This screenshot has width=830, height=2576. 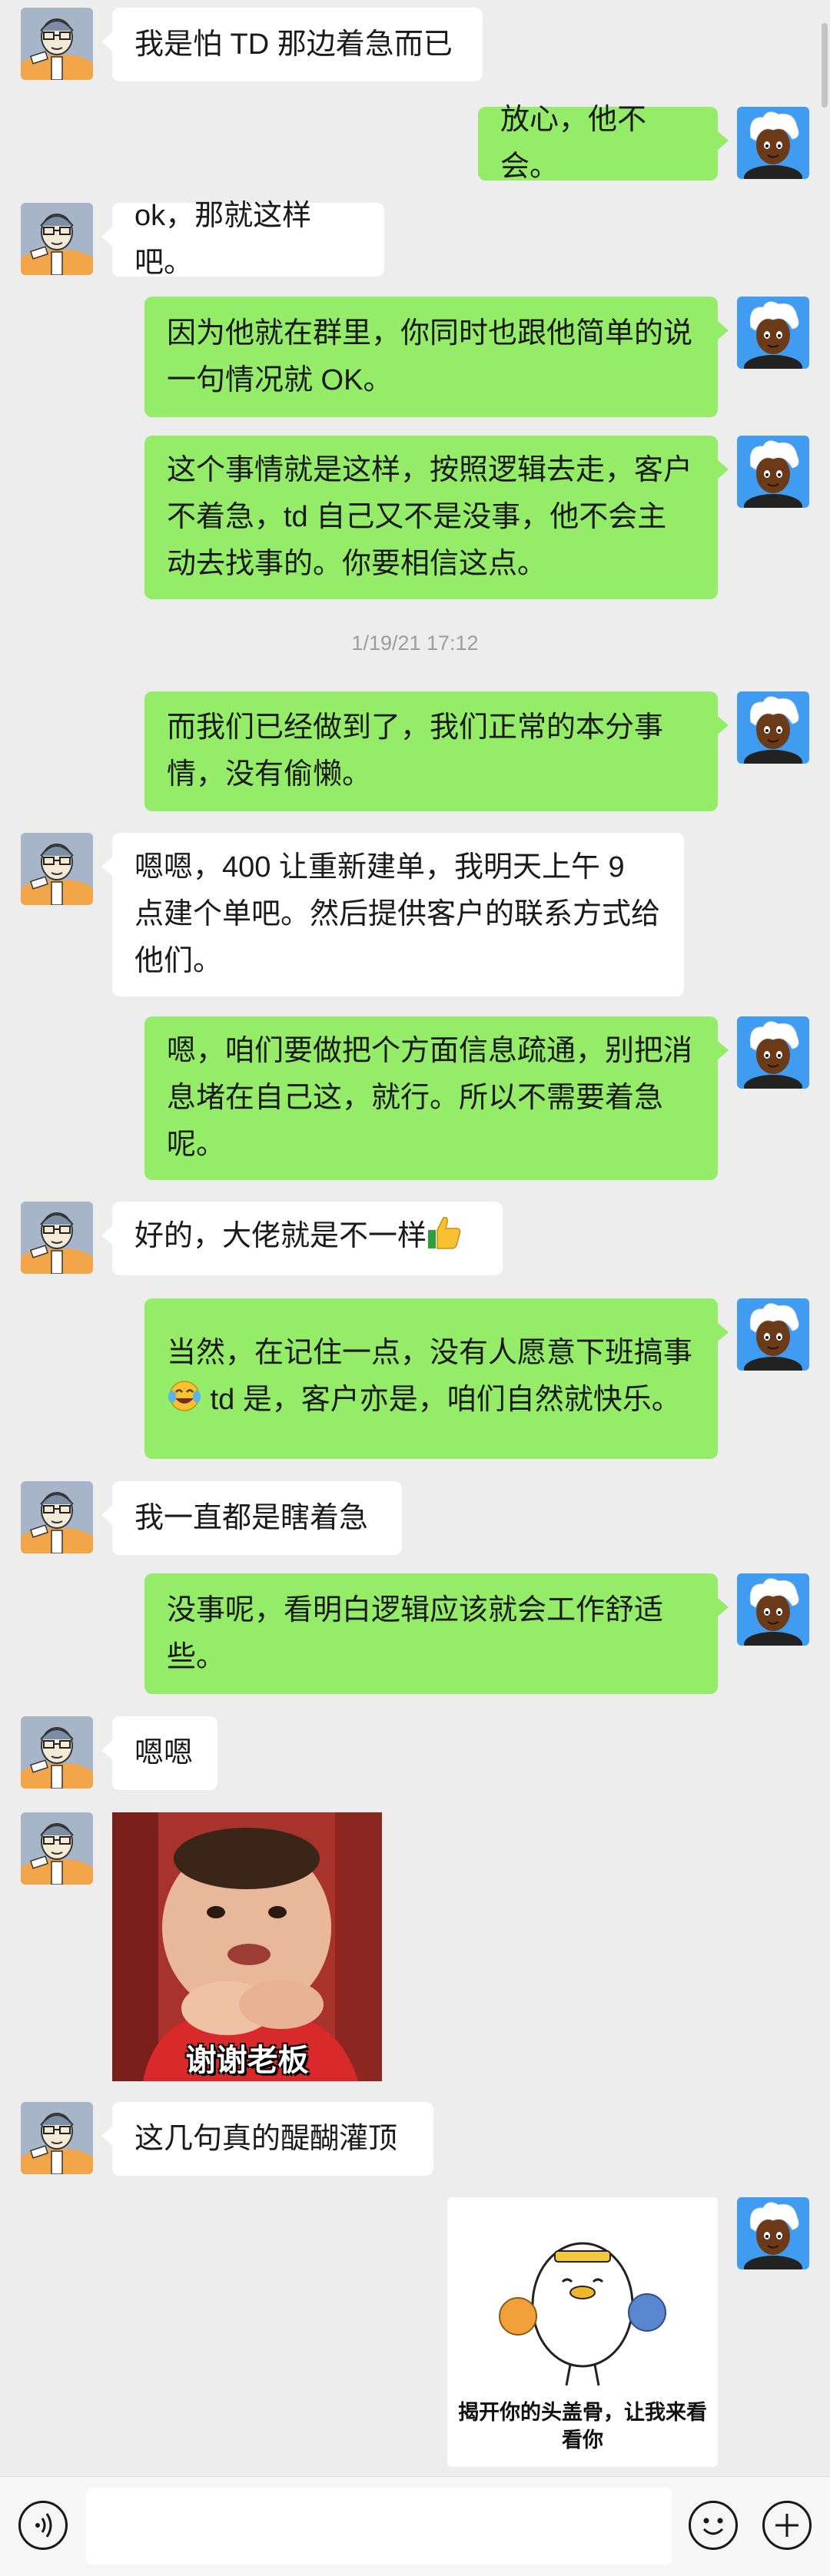 I want to click on message-text: 而我们已经做到了，我们正常的本分事情，没有偷懒。, so click(x=415, y=751).